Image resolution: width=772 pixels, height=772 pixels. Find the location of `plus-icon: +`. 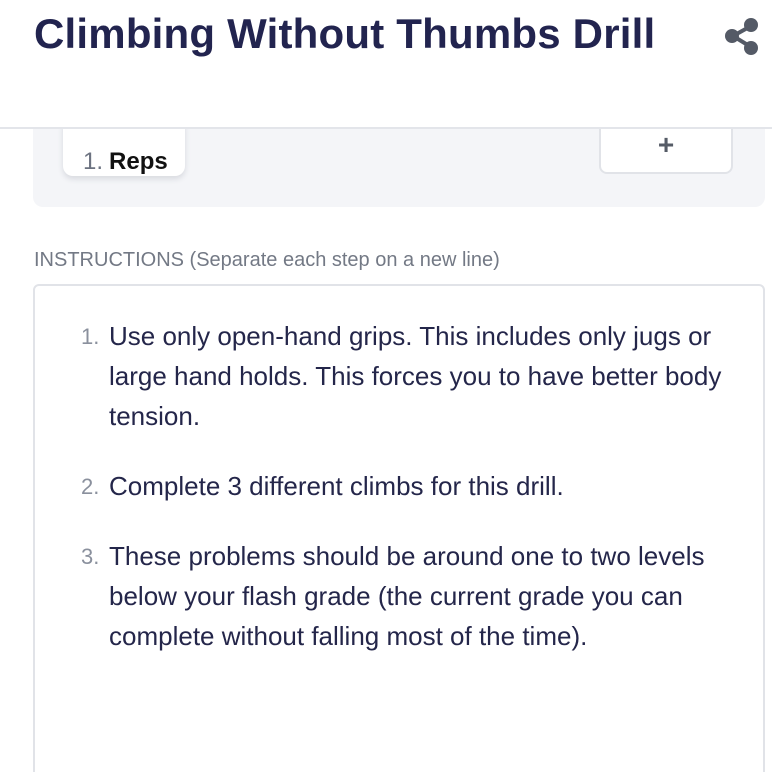

plus-icon: + is located at coordinates (666, 144).